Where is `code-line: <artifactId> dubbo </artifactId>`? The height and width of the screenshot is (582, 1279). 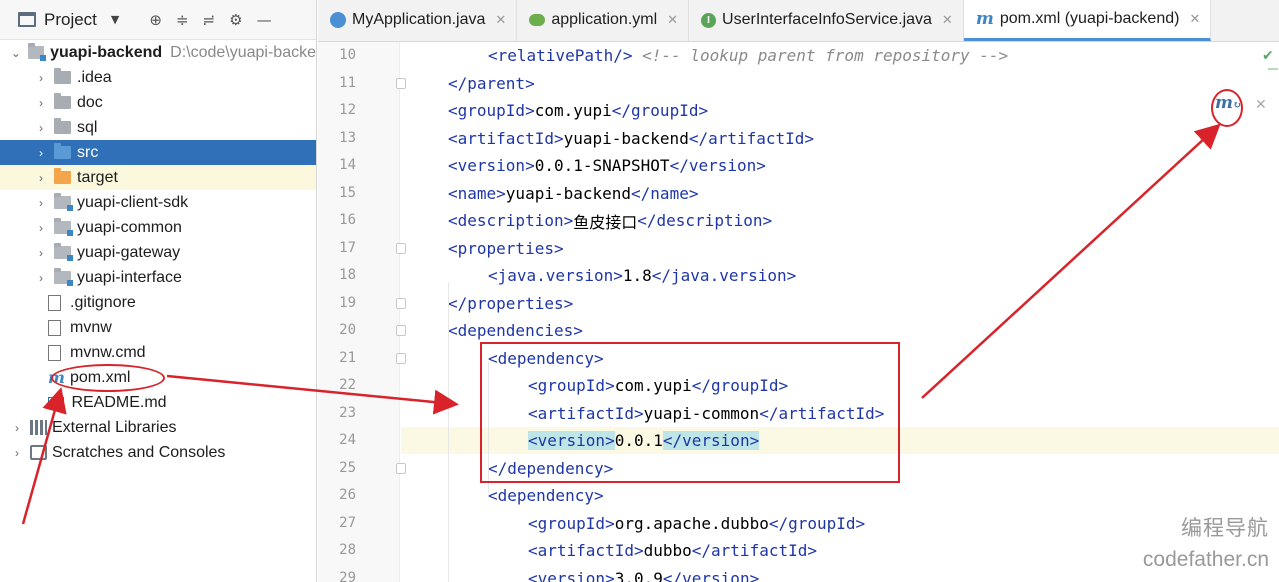
code-line: <artifactId> dubbo </artifactId> is located at coordinates (672, 550).